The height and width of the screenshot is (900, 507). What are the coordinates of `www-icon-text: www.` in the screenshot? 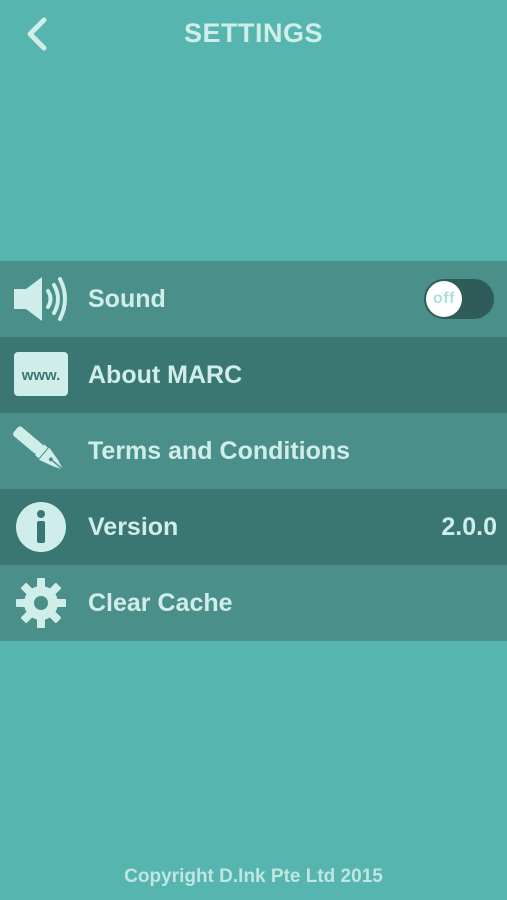 It's located at (41, 375).